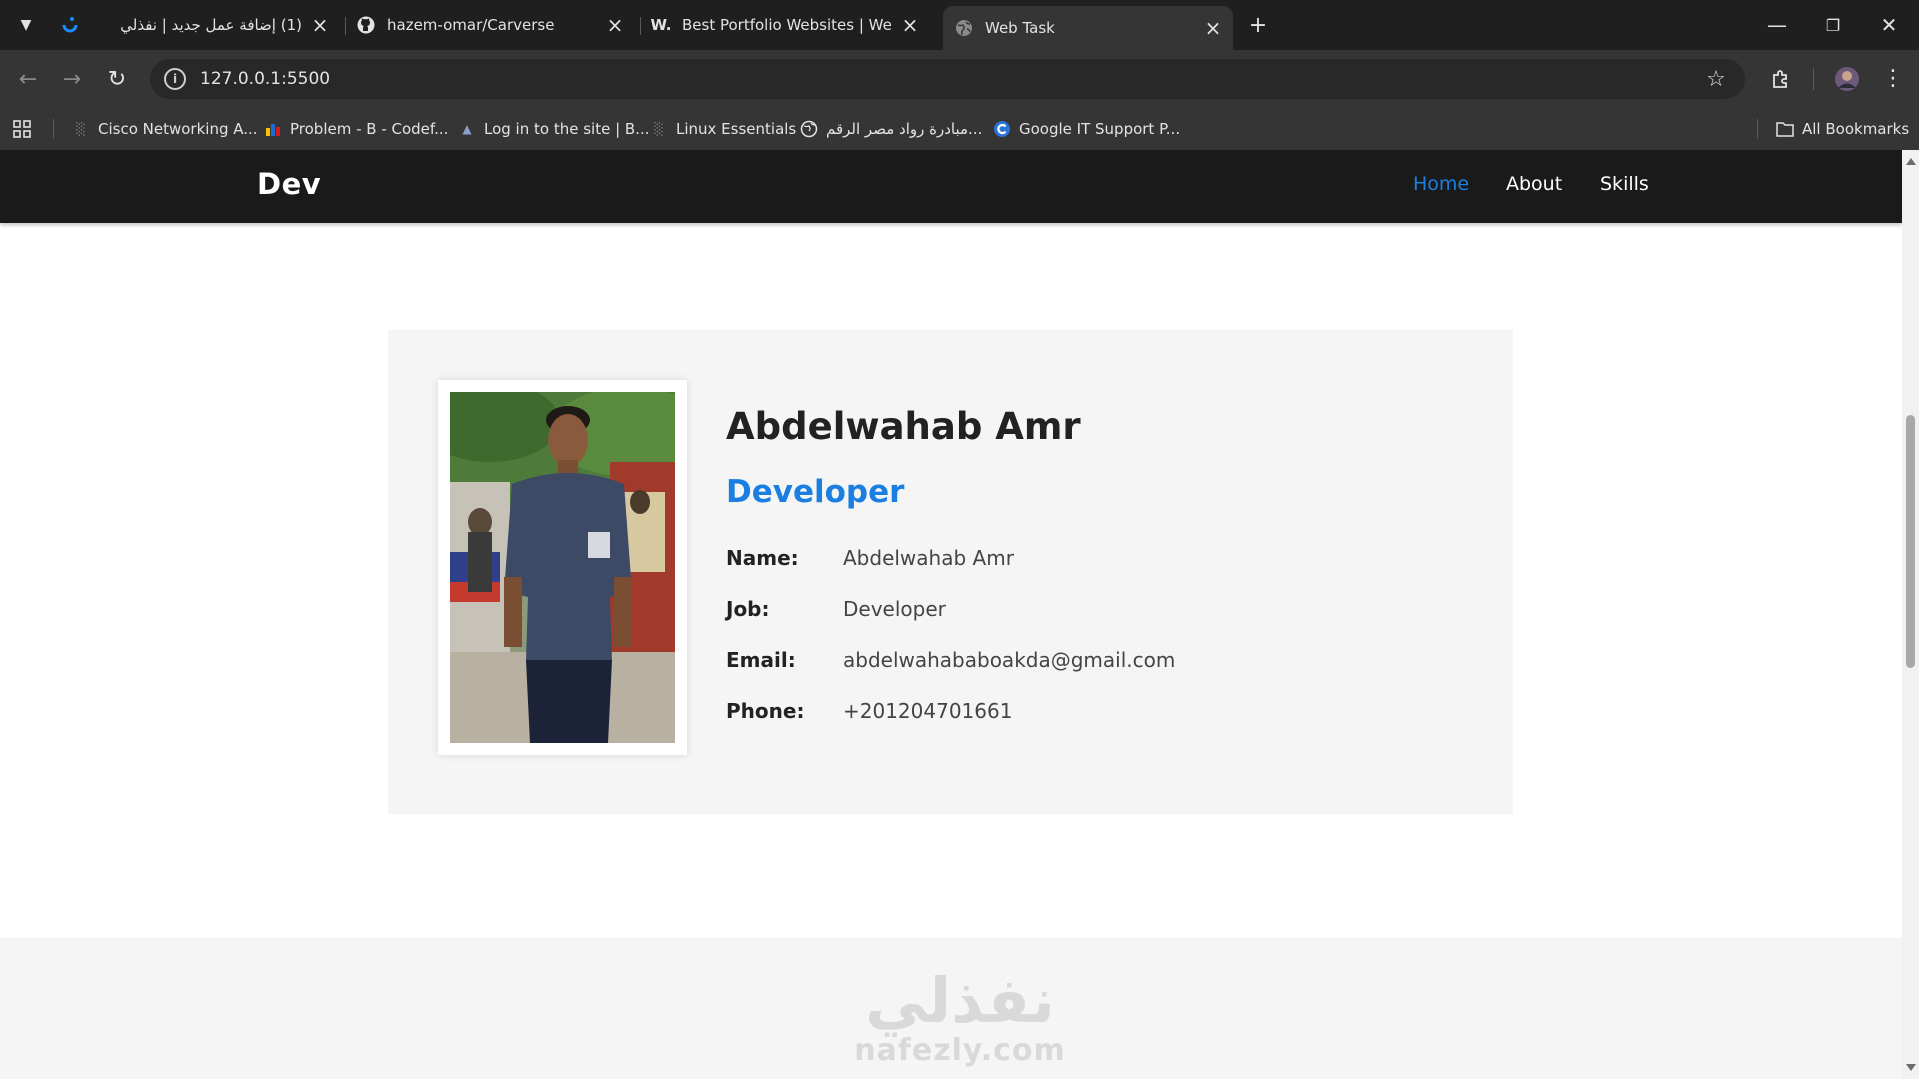 The width and height of the screenshot is (1919, 1079). I want to click on bookmark-star-icon: ☆, so click(1716, 79).